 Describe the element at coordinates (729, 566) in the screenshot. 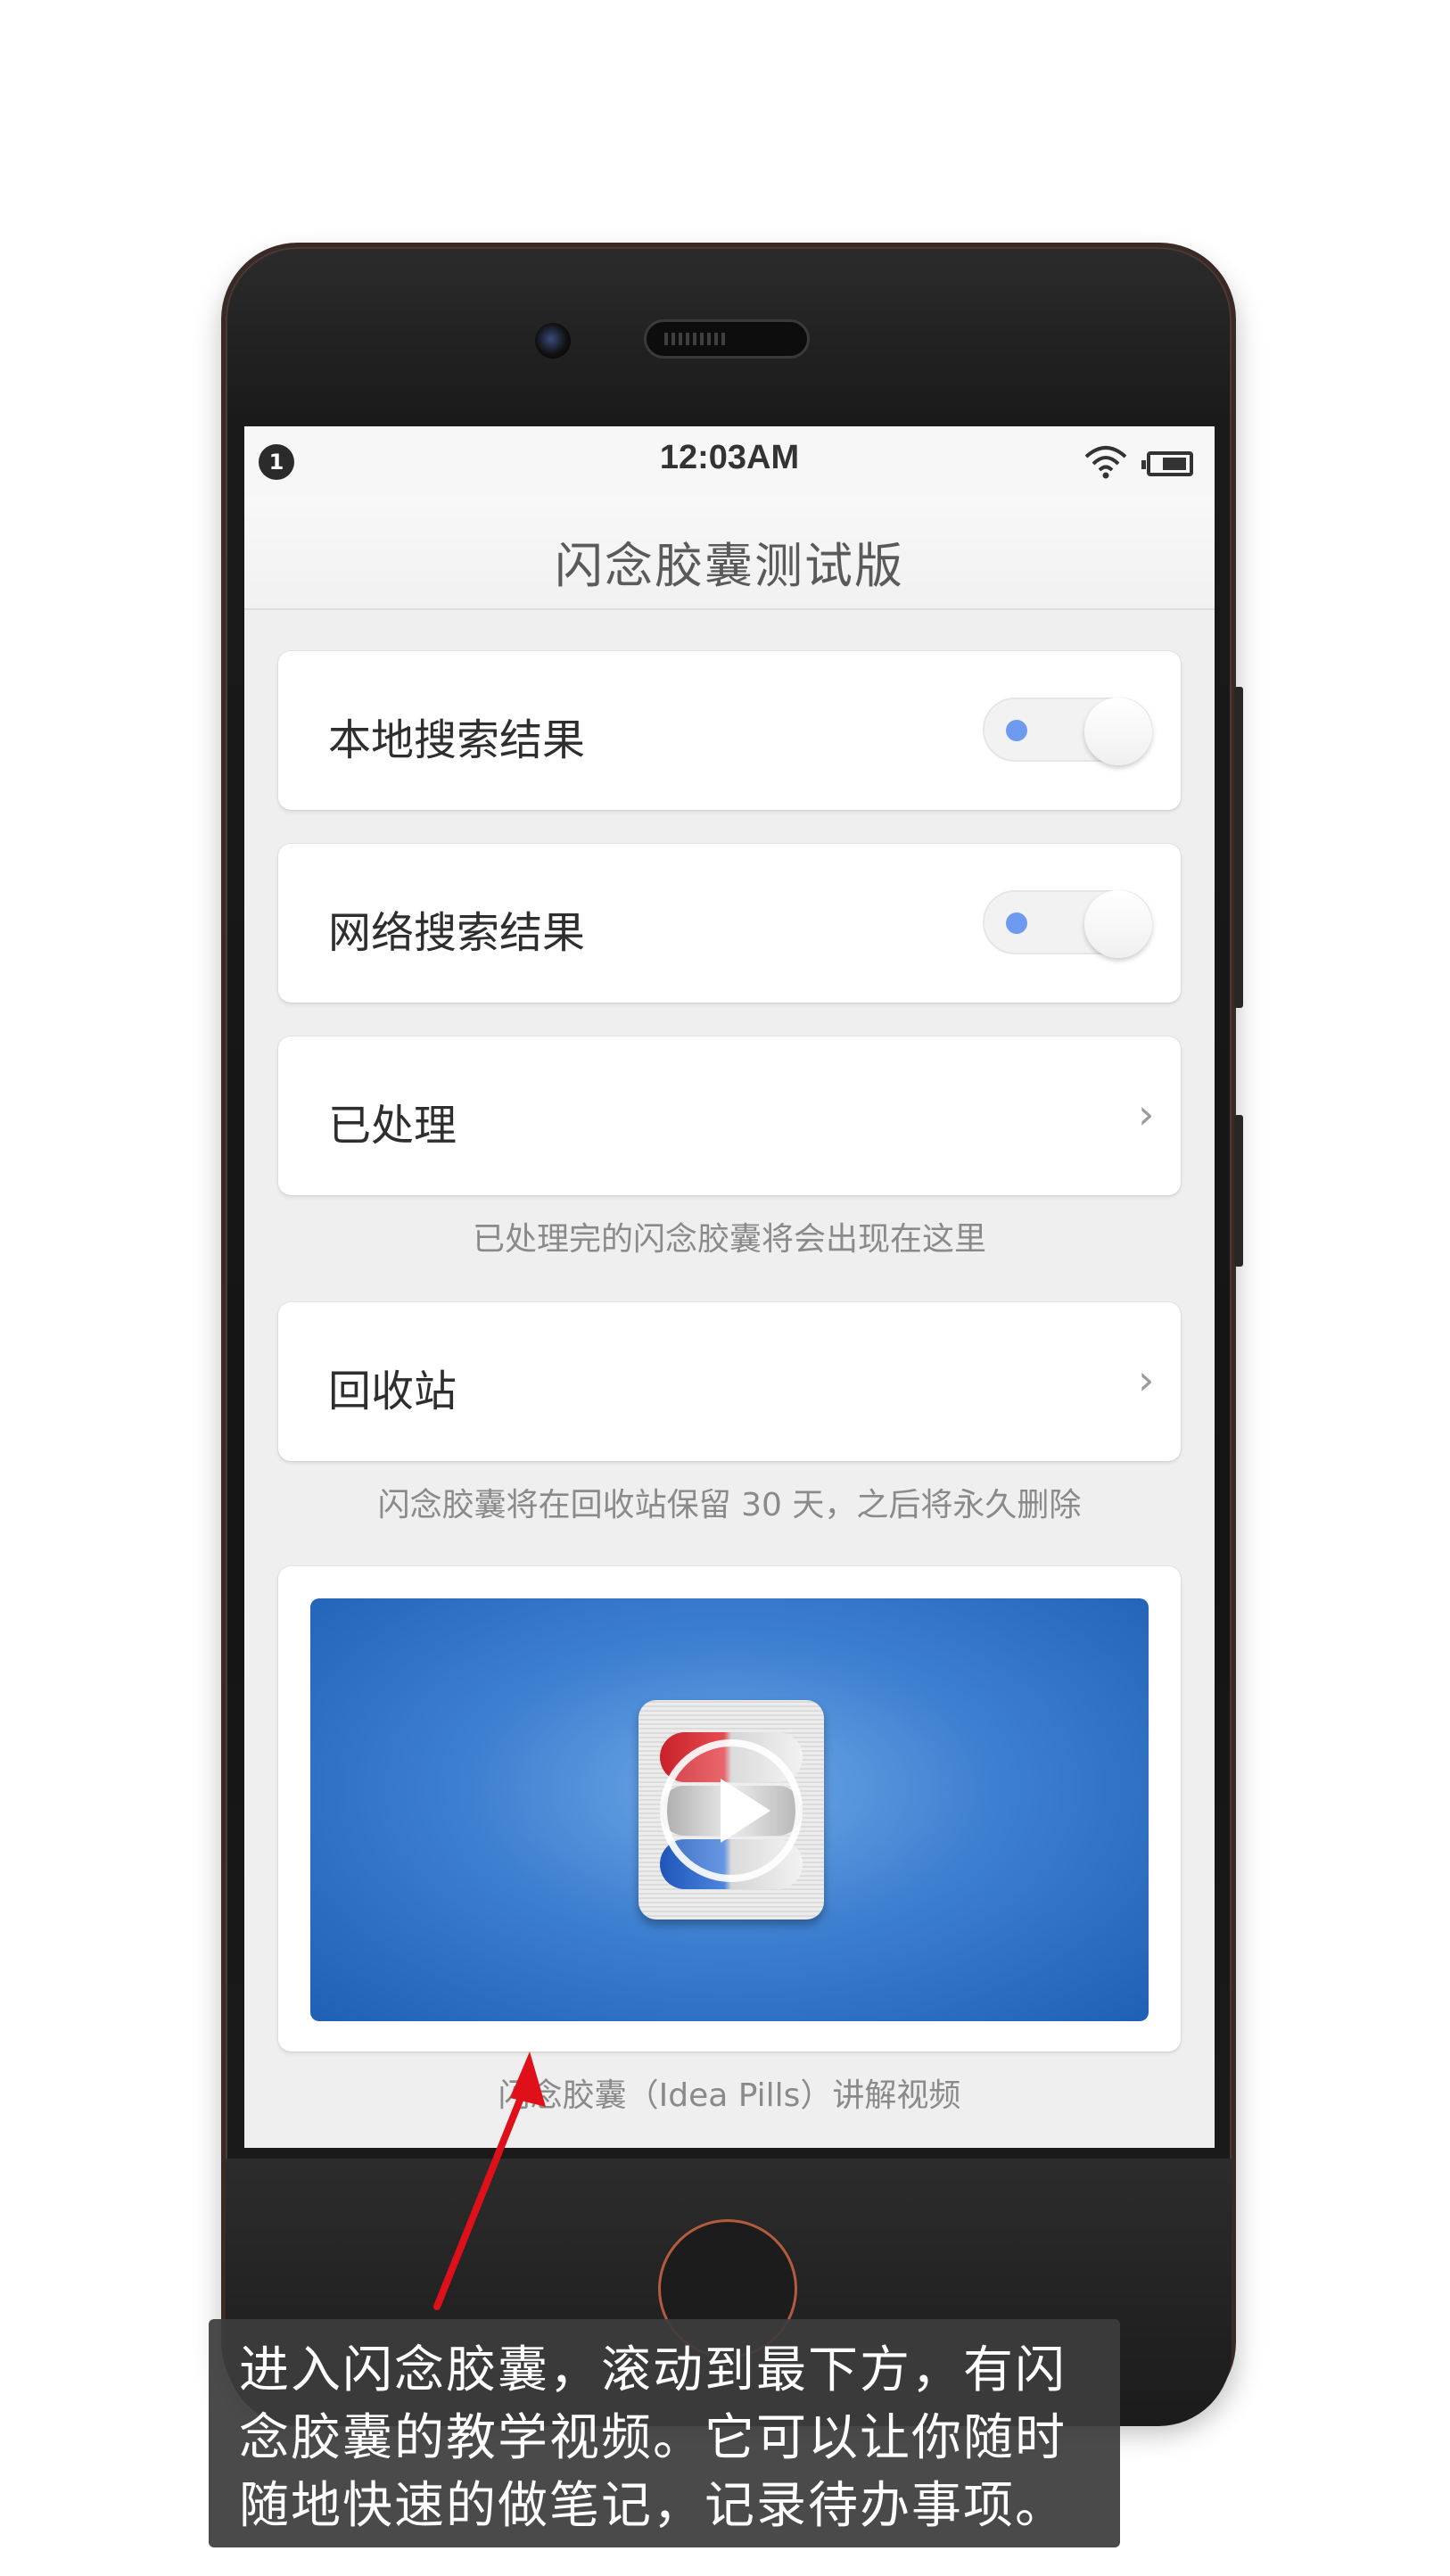

I see `page-title: 闪念胶囊测试版` at that location.